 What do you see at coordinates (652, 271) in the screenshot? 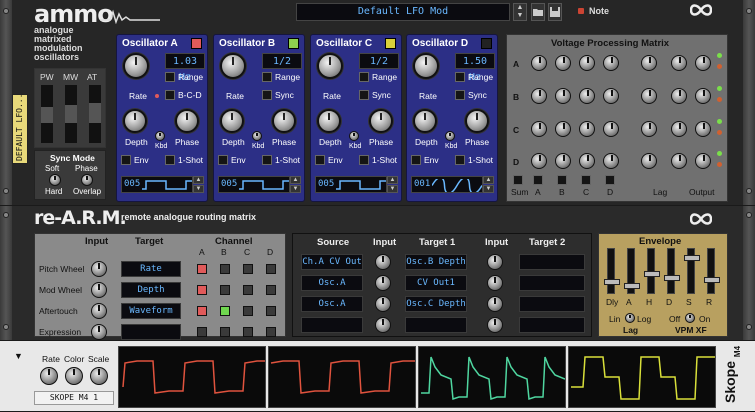
I see `envelope-fader-h` at bounding box center [652, 271].